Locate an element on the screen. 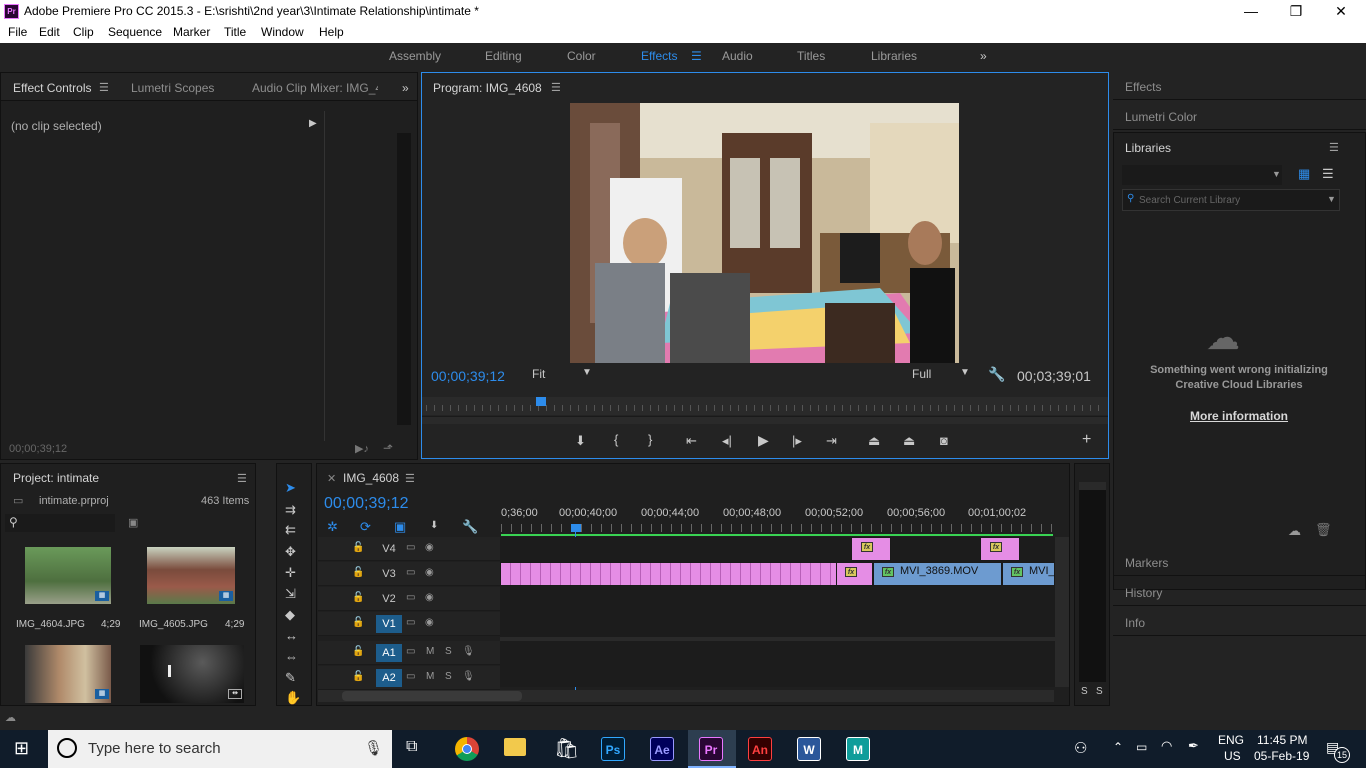 This screenshot has width=1366, height=768. timeline-track-area is located at coordinates (777, 612).